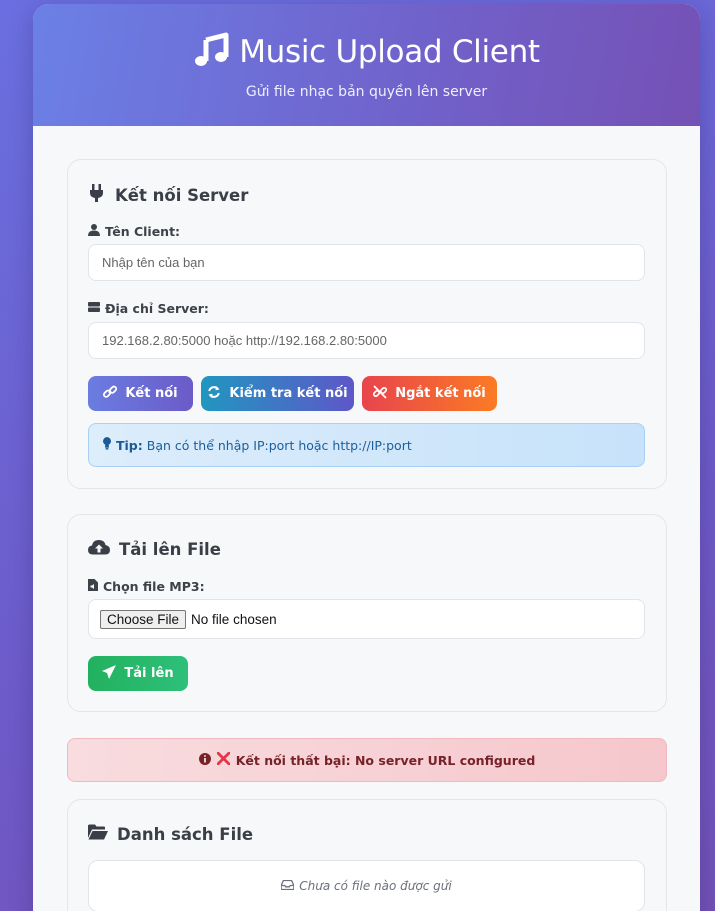 The image size is (715, 911). I want to click on file-list-card-title: Danh sách File, so click(170, 834).